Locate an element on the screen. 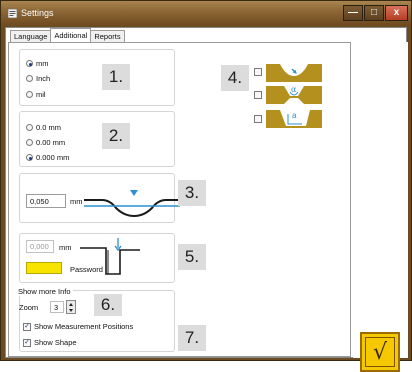 The width and height of the screenshot is (412, 372). password-group: 0,000 mm Password 5. is located at coordinates (112, 258).